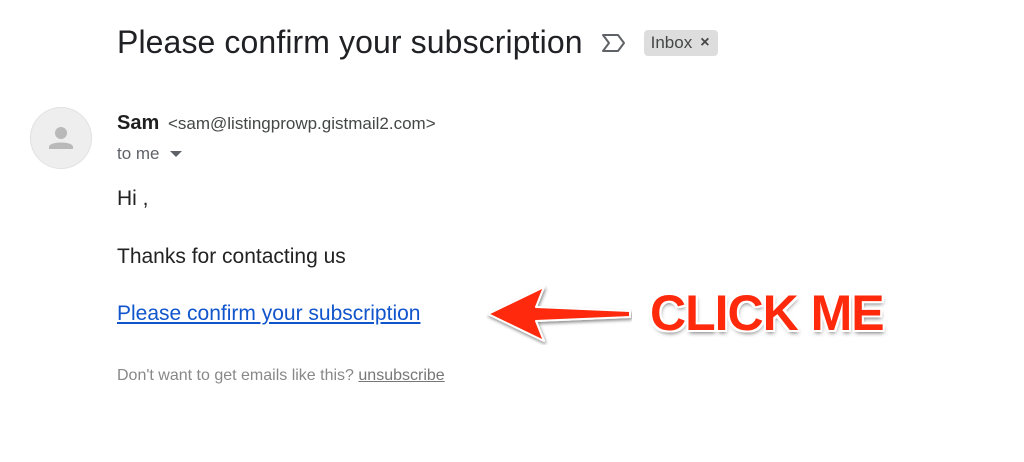  What do you see at coordinates (238, 375) in the screenshot?
I see `footer-text: Don't want to get emails like this?` at bounding box center [238, 375].